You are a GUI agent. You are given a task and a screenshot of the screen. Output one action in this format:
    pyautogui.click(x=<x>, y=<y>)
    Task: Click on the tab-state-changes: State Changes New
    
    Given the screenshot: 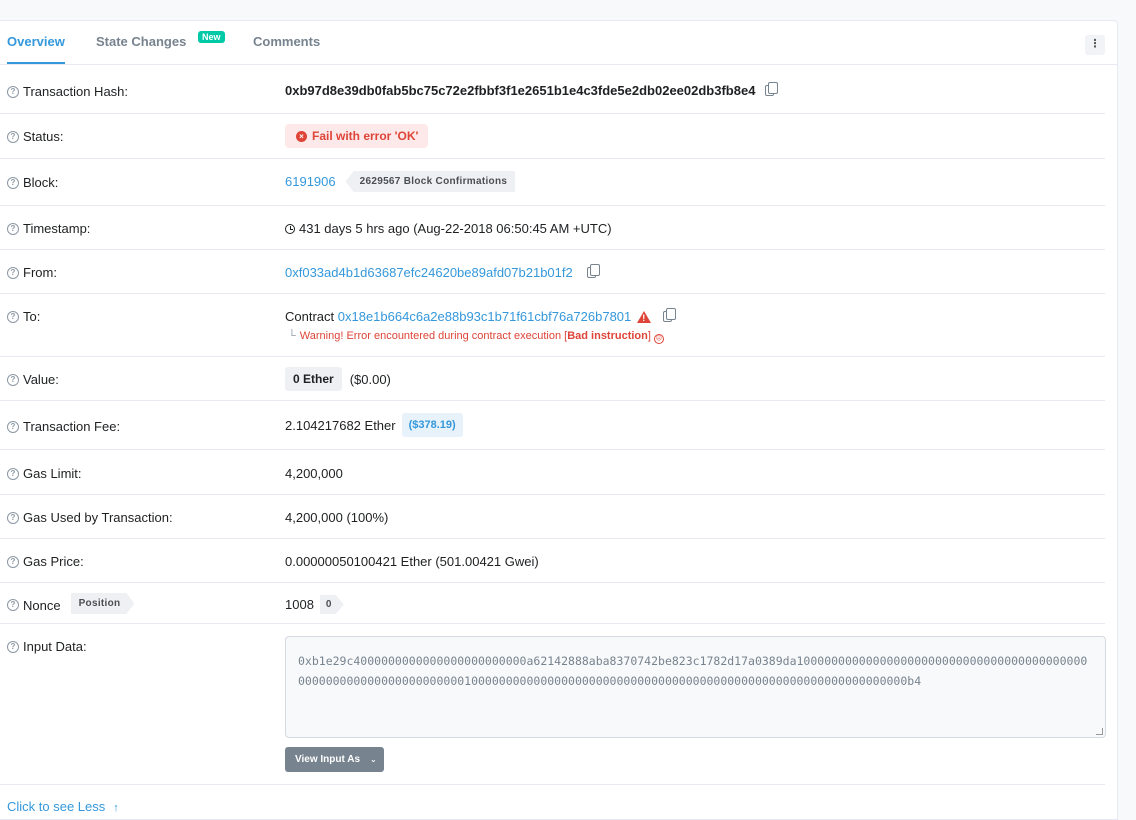 What is the action you would take?
    pyautogui.click(x=160, y=40)
    